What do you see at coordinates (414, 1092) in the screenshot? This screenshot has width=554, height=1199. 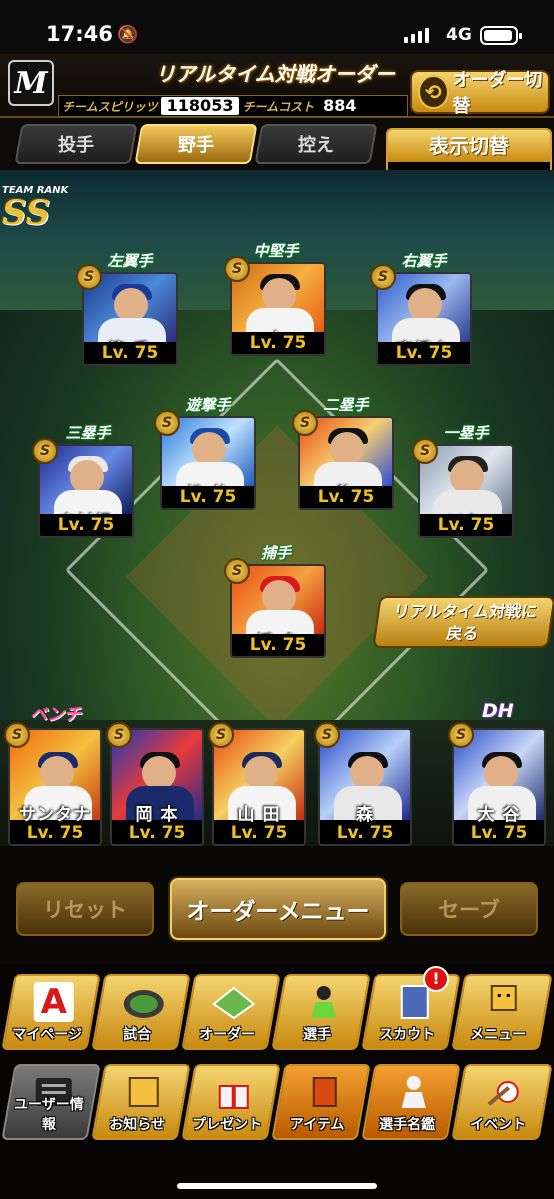 I see `directory-icon` at bounding box center [414, 1092].